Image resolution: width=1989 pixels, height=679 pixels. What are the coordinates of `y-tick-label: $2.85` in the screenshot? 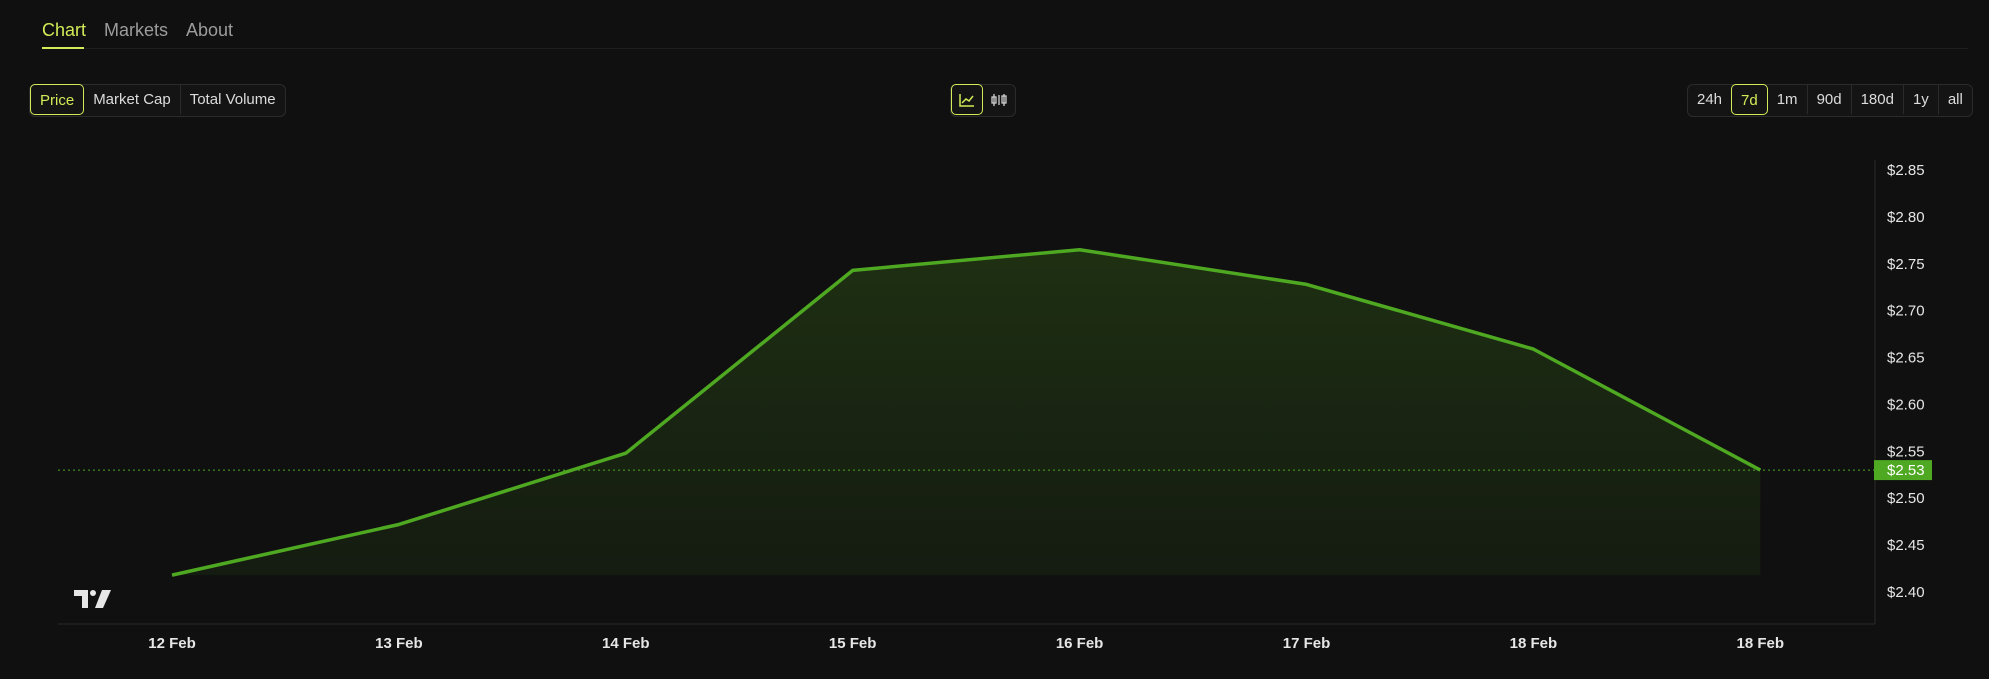 It's located at (1906, 170).